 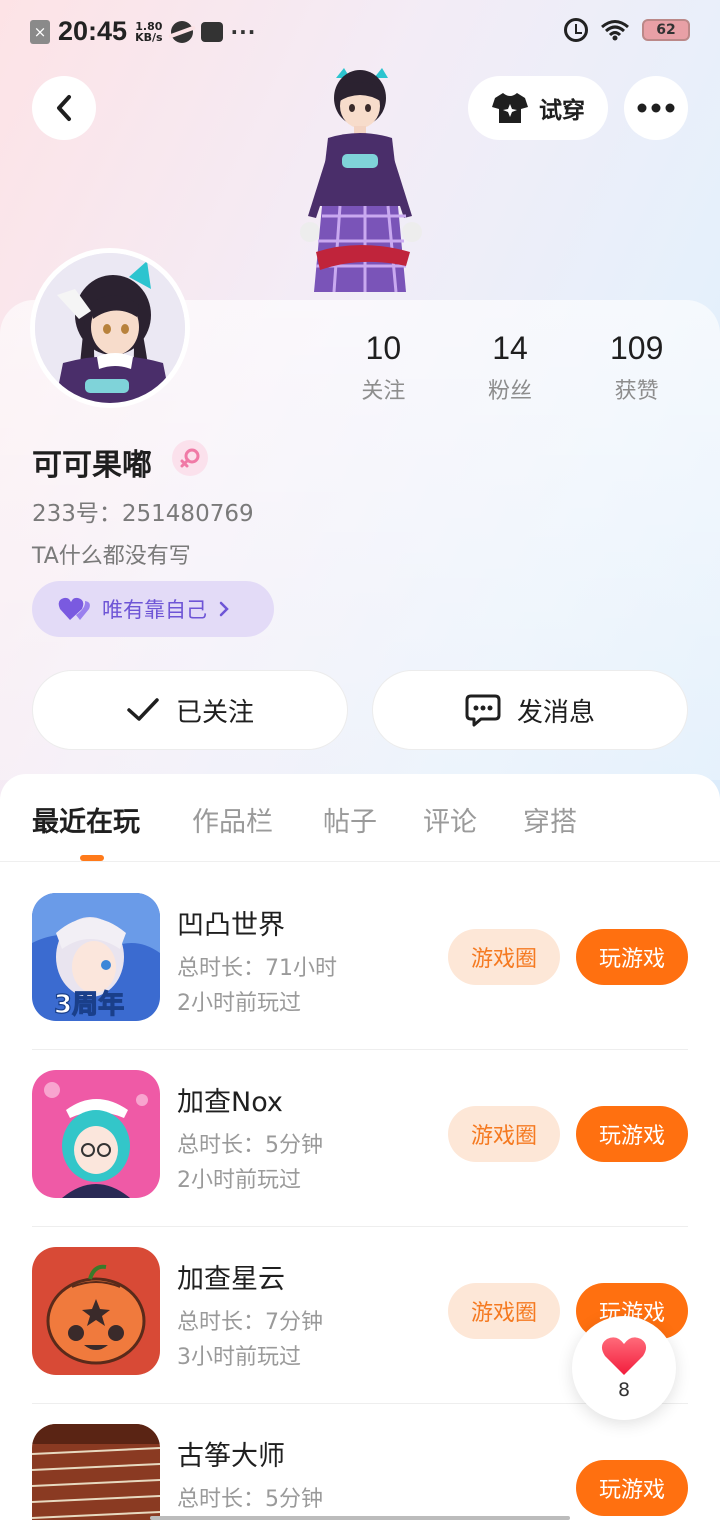 I want to click on status-time: 20:45, so click(x=93, y=31).